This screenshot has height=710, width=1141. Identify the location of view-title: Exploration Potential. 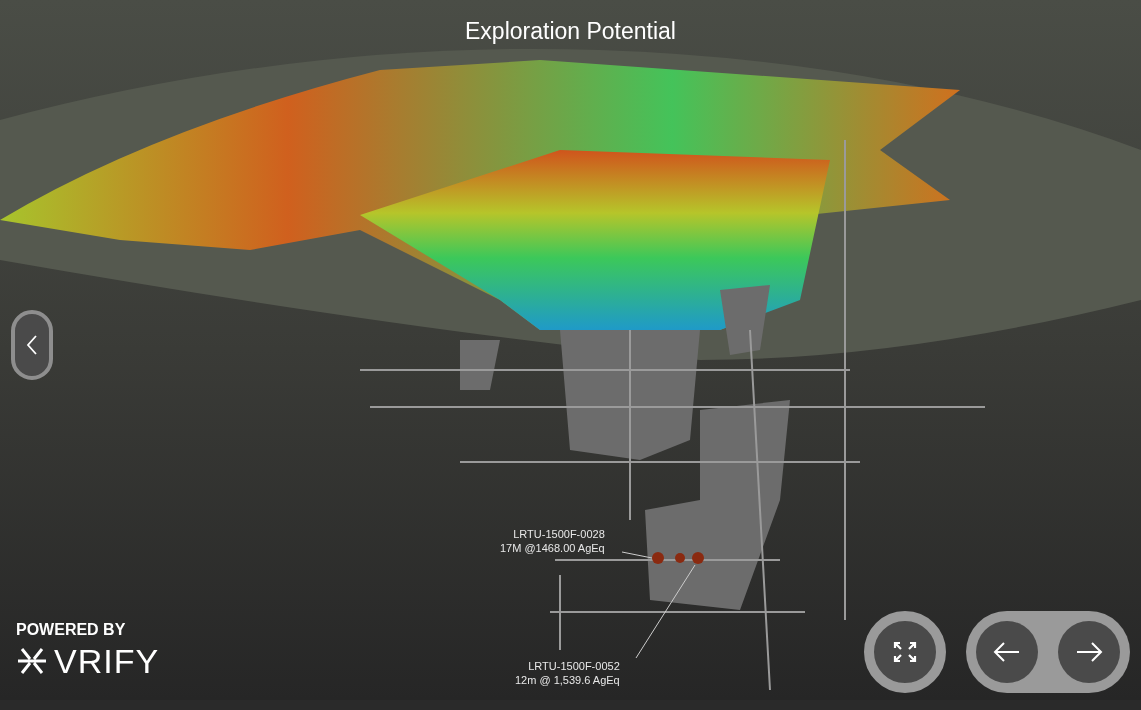
(570, 31).